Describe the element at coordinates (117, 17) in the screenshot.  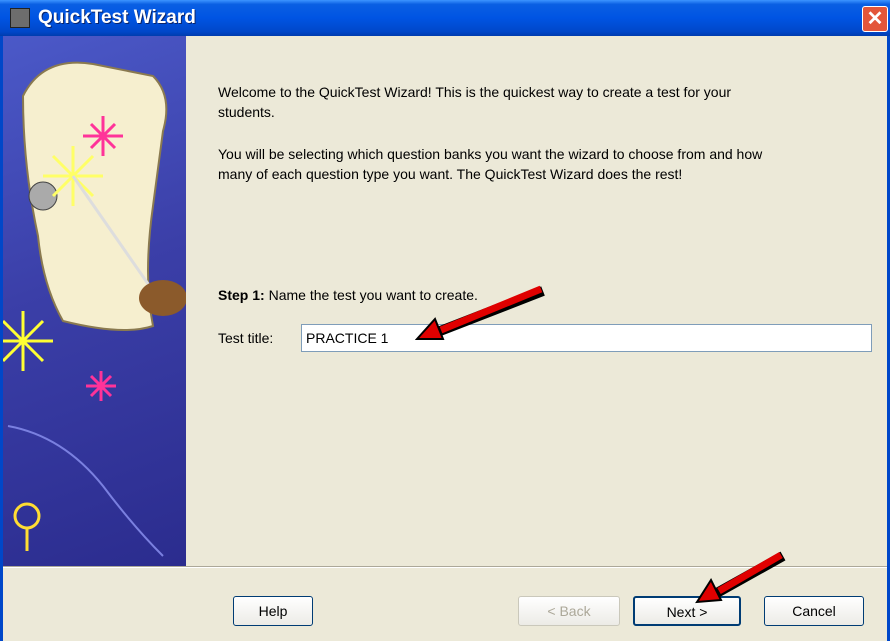
I see `window-title: QuickTest Wizard` at that location.